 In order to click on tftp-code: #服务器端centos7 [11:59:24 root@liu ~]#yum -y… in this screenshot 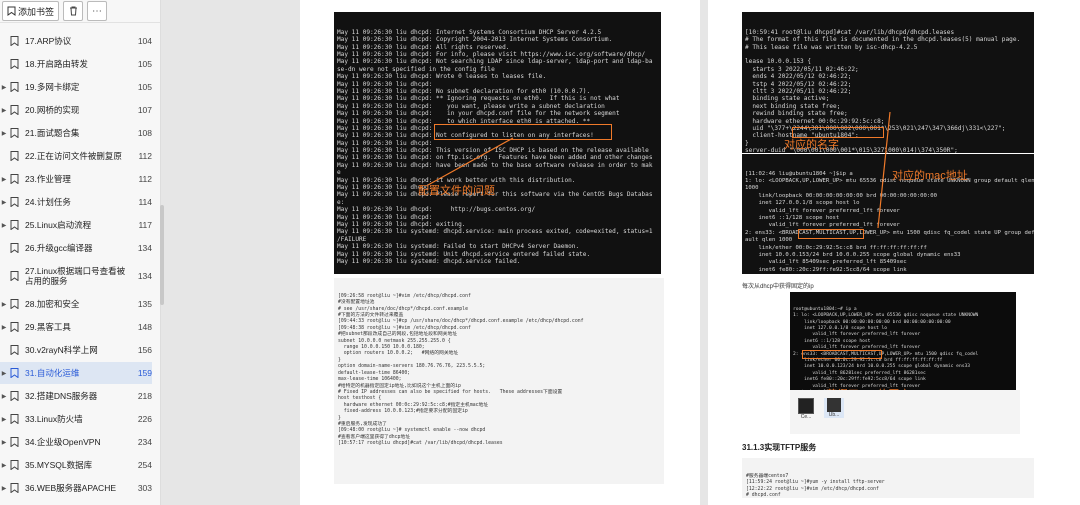, I will do `click(888, 478)`.